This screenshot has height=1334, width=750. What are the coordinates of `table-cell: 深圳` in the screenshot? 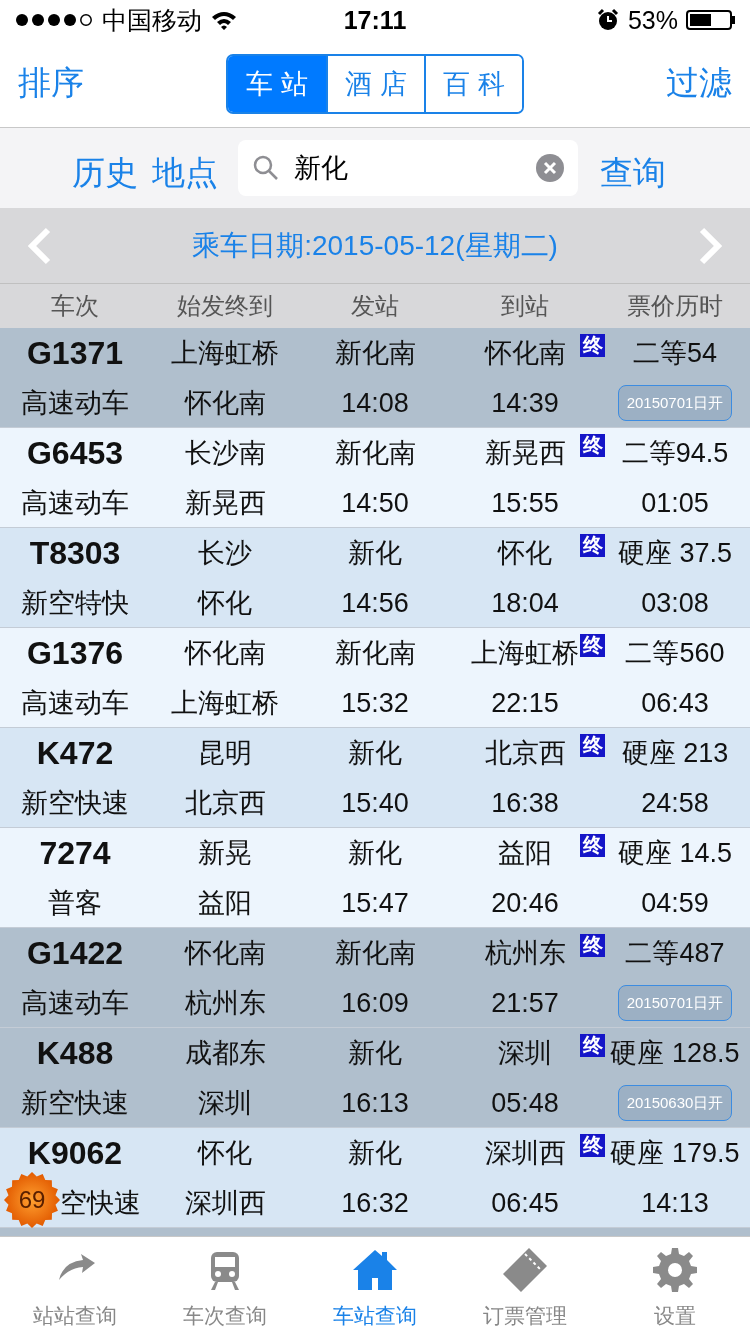 It's located at (225, 1103).